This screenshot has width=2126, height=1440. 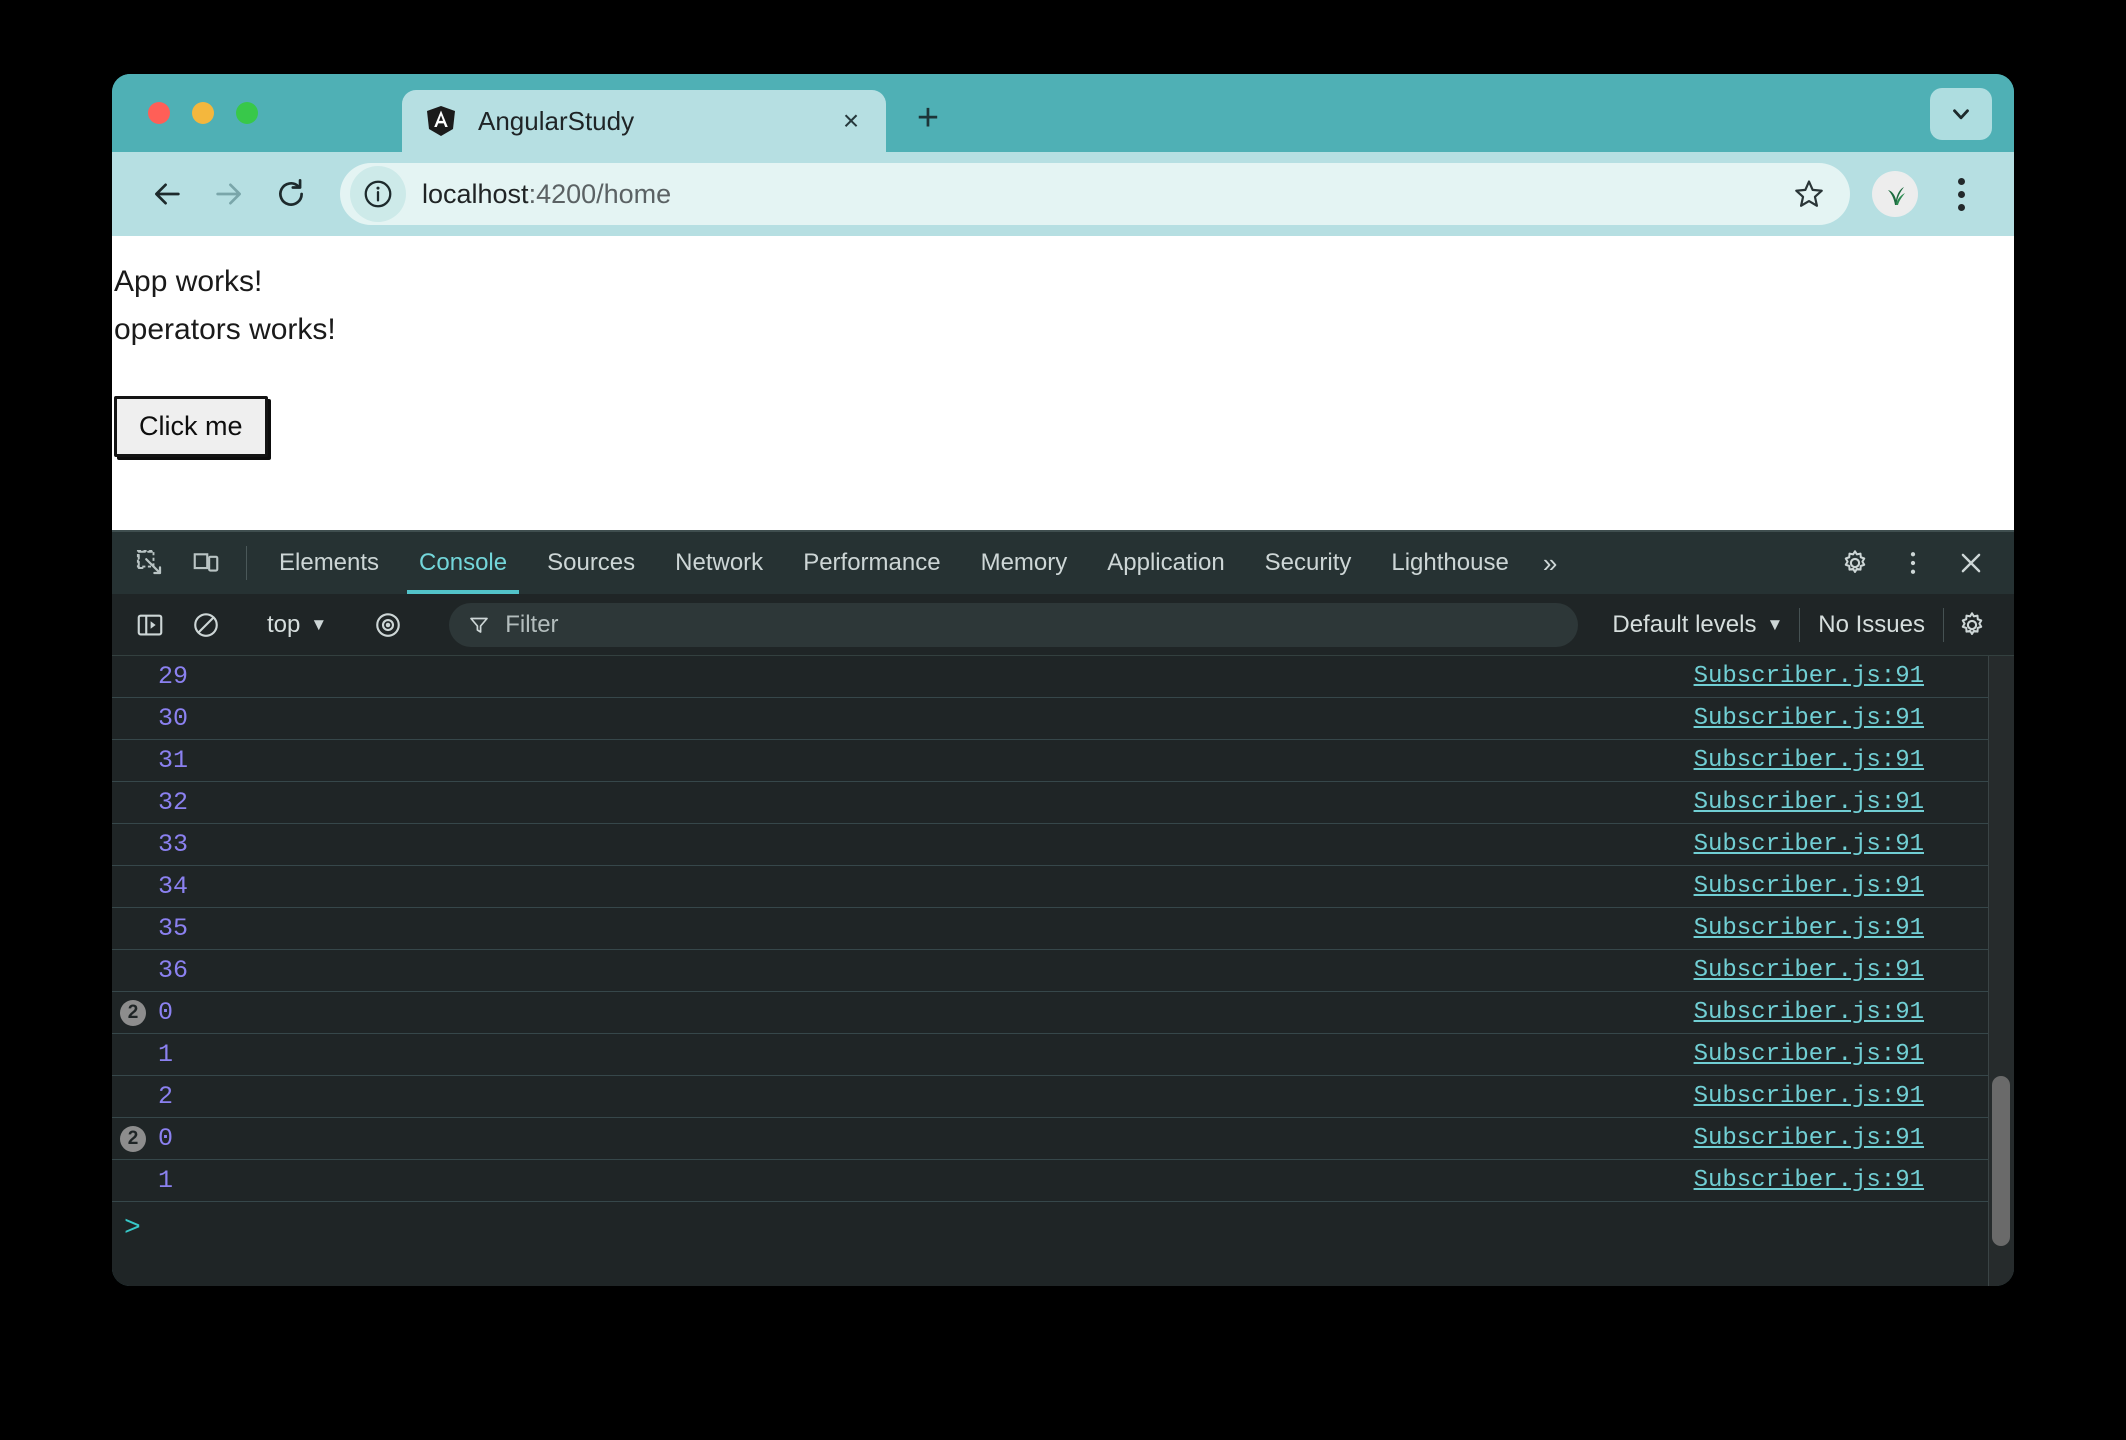 I want to click on repeat-count-badge: 2, so click(x=133, y=1138).